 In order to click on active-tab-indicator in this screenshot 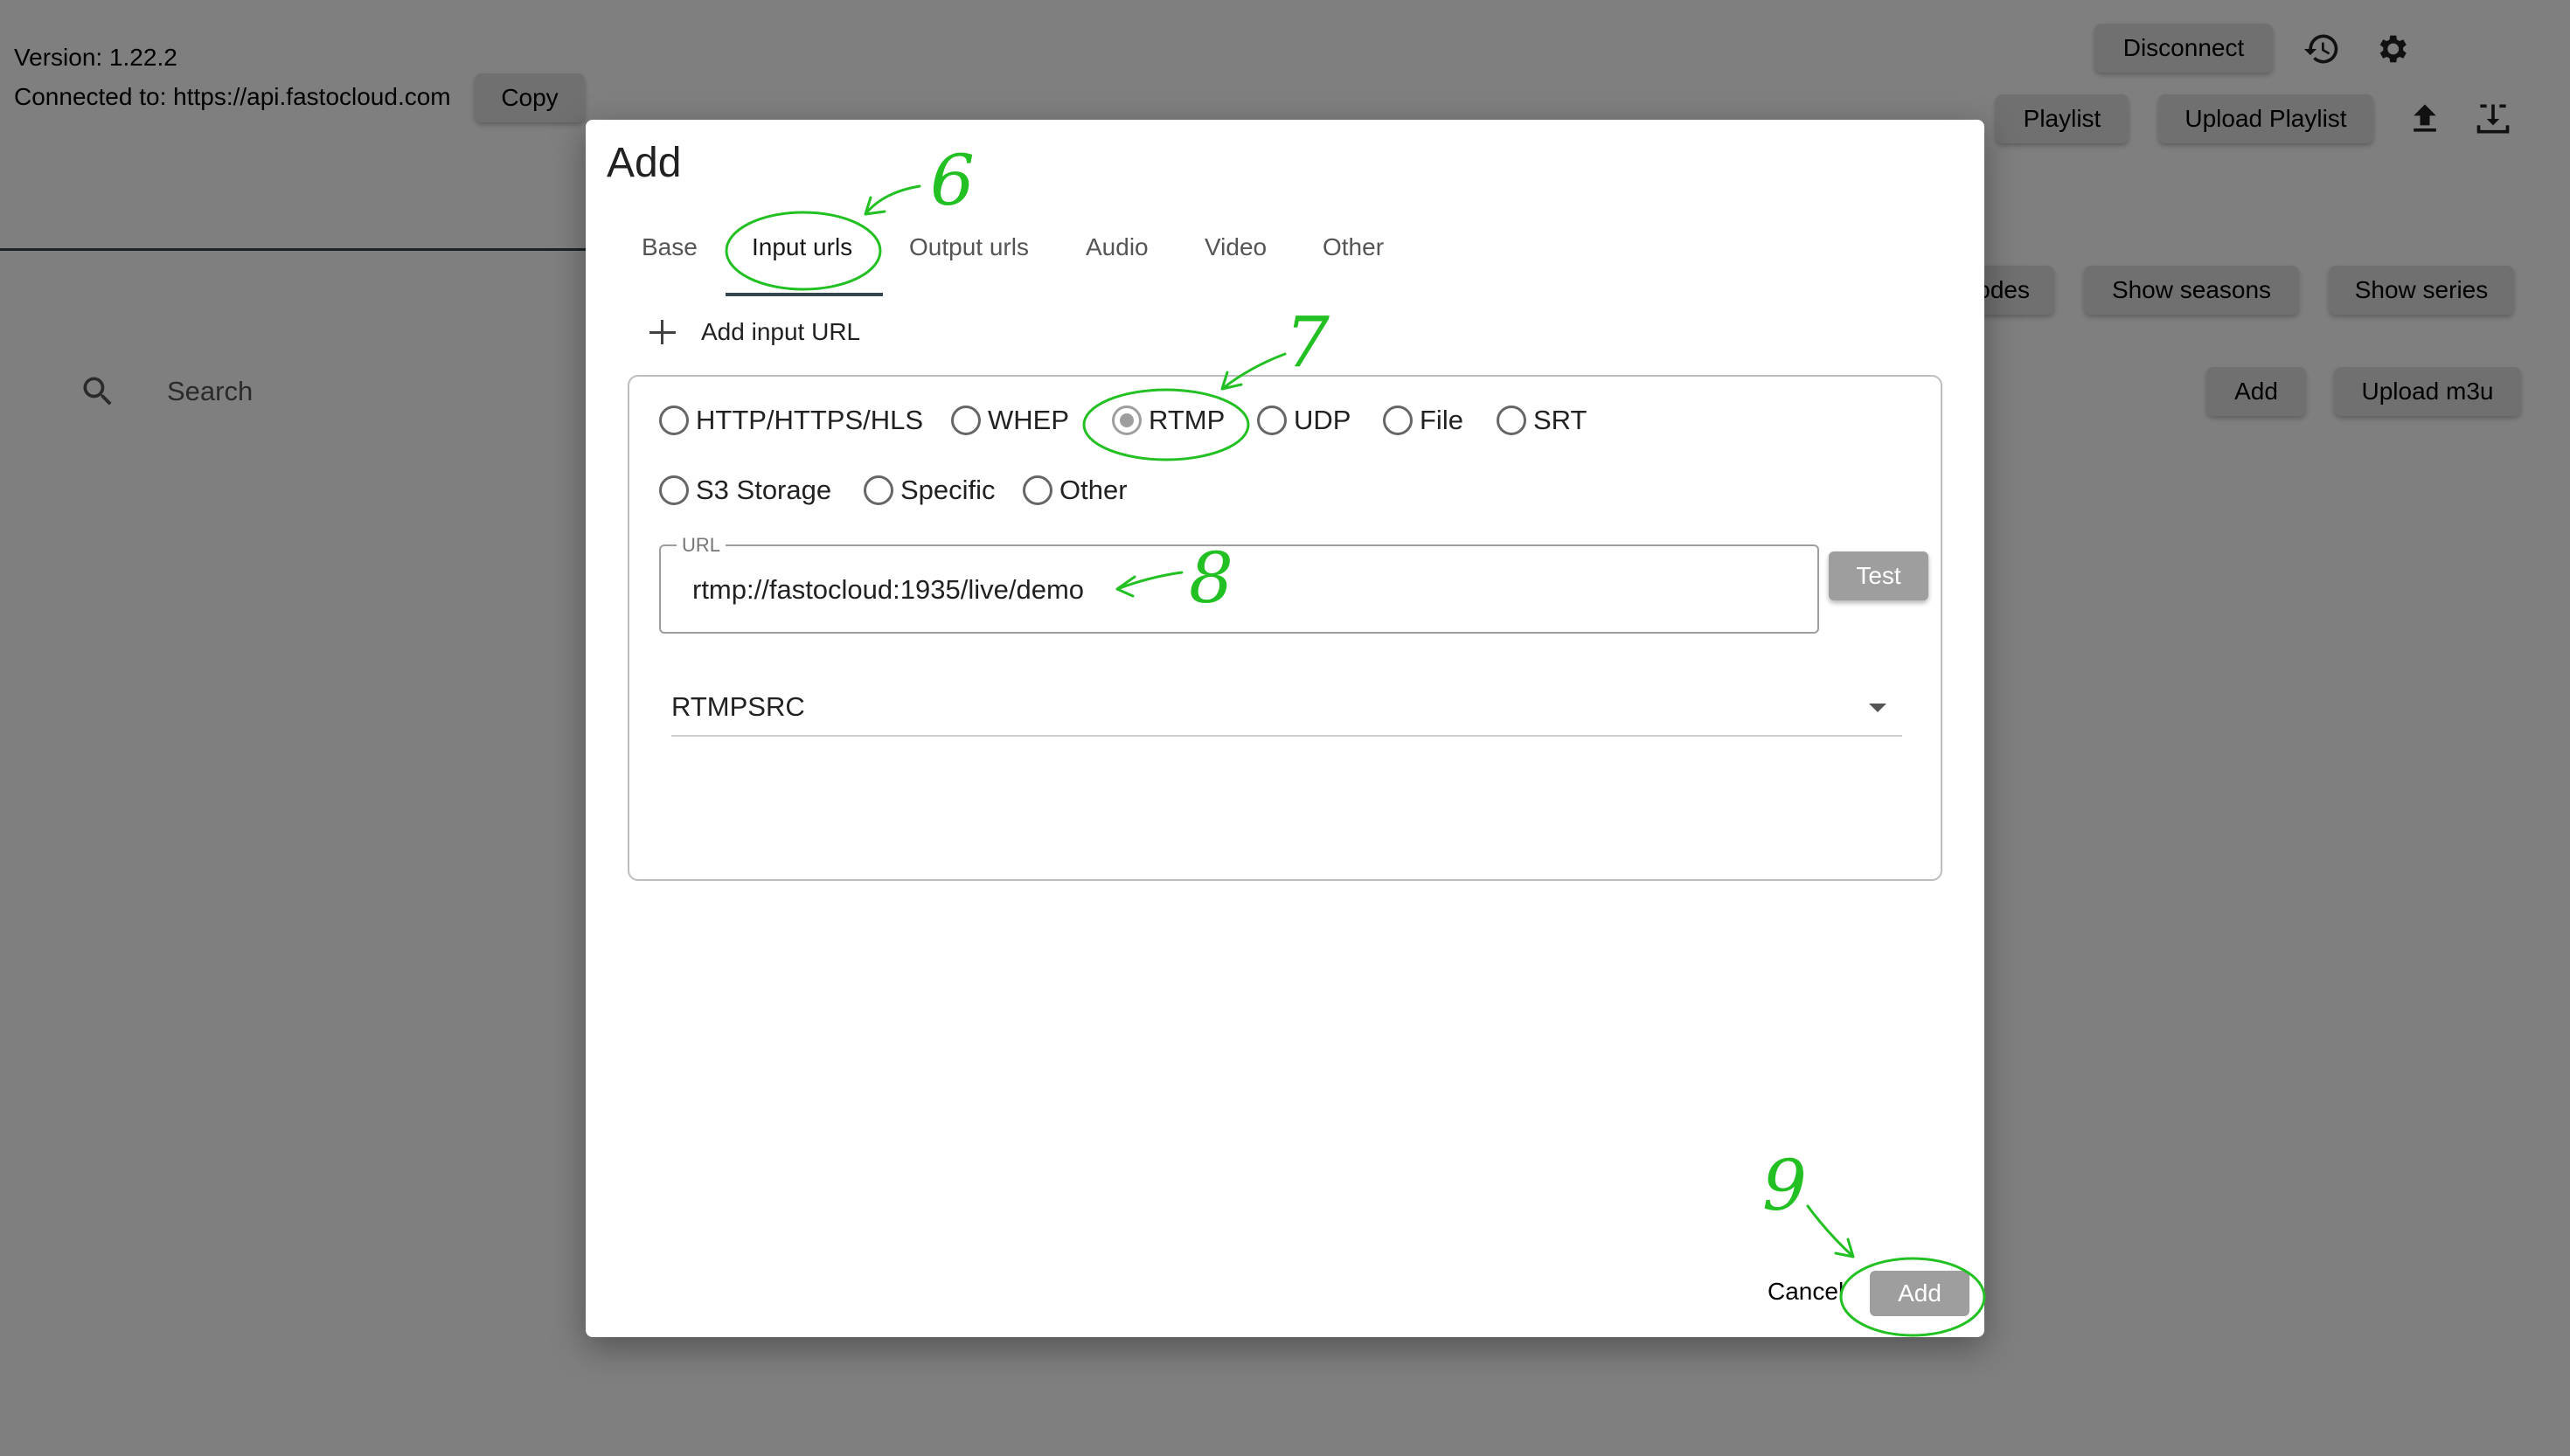, I will do `click(804, 294)`.